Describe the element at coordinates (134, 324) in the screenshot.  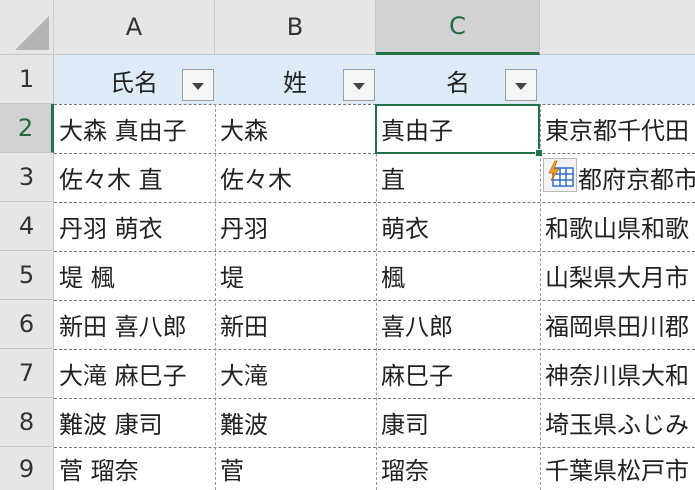
I see `cell-a6: 新田 喜八郎` at that location.